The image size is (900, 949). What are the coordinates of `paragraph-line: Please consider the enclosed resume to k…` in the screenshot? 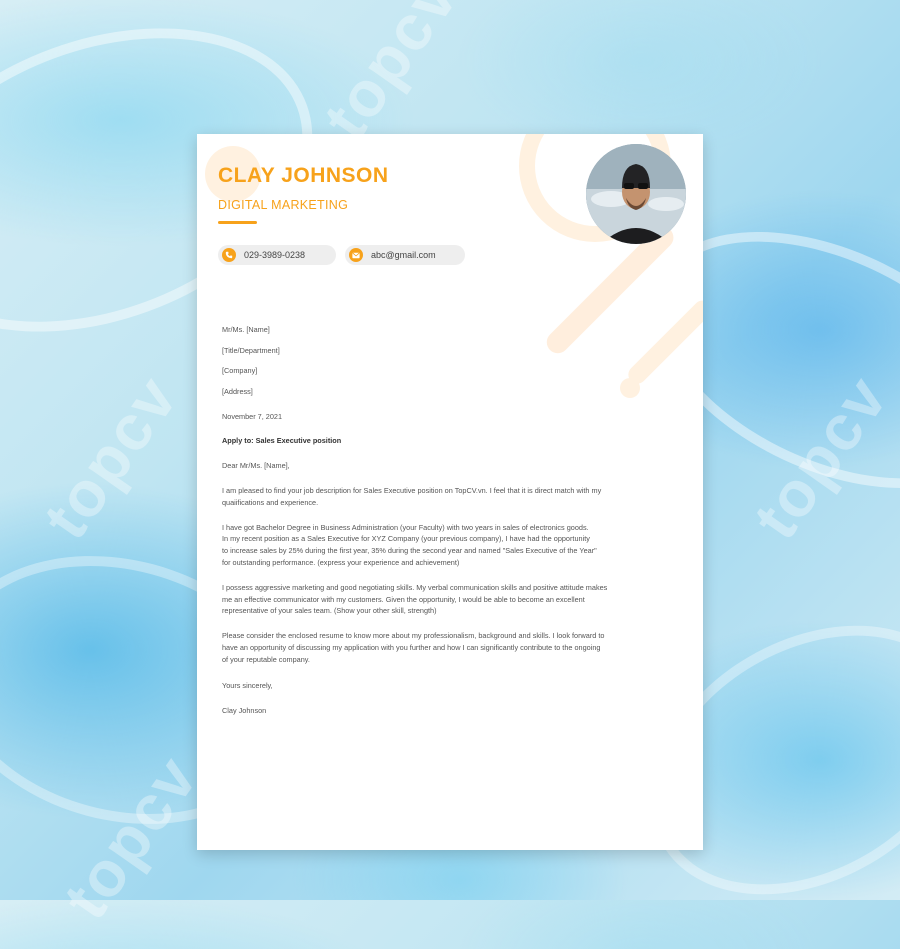 It's located at (413, 636).